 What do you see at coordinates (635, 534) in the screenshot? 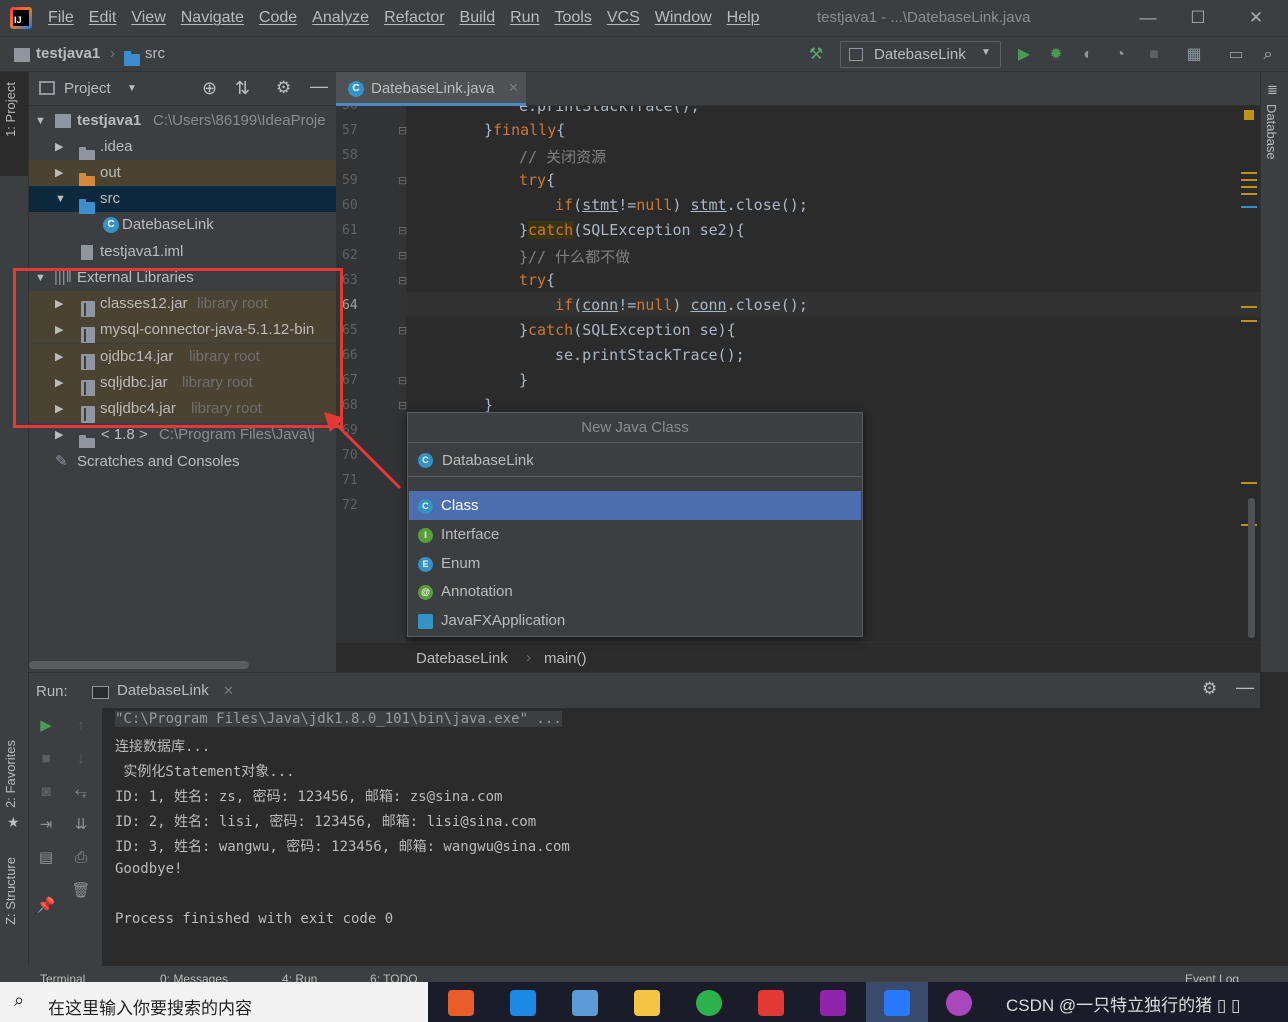
I see `kind-option-interface: I Interface` at bounding box center [635, 534].